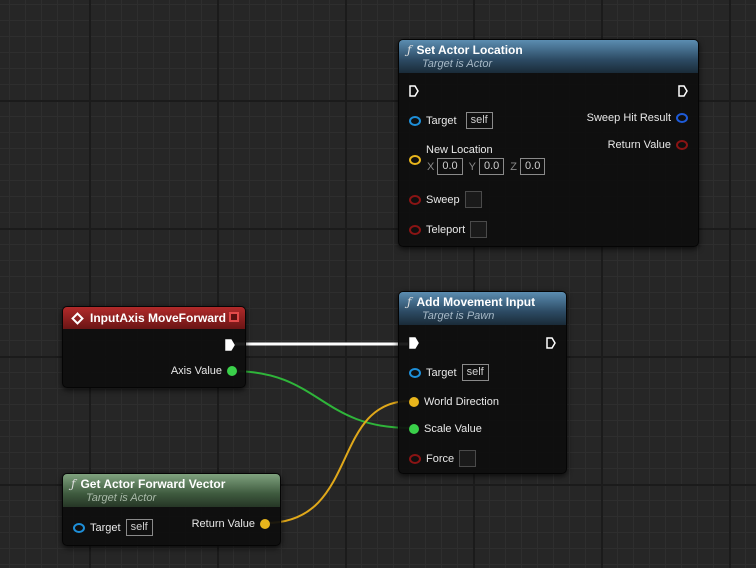 Image resolution: width=756 pixels, height=568 pixels. I want to click on node-subtitle: Target is Pawn, so click(458, 316).